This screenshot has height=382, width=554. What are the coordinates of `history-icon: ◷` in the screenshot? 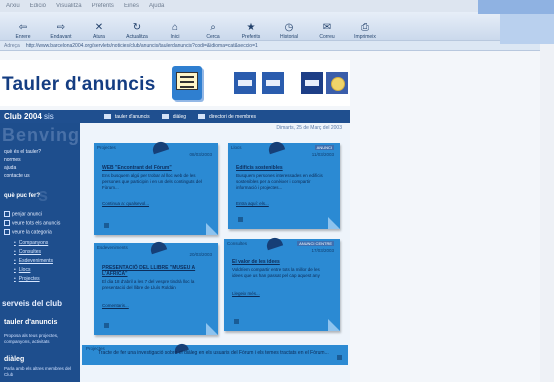 It's located at (289, 27).